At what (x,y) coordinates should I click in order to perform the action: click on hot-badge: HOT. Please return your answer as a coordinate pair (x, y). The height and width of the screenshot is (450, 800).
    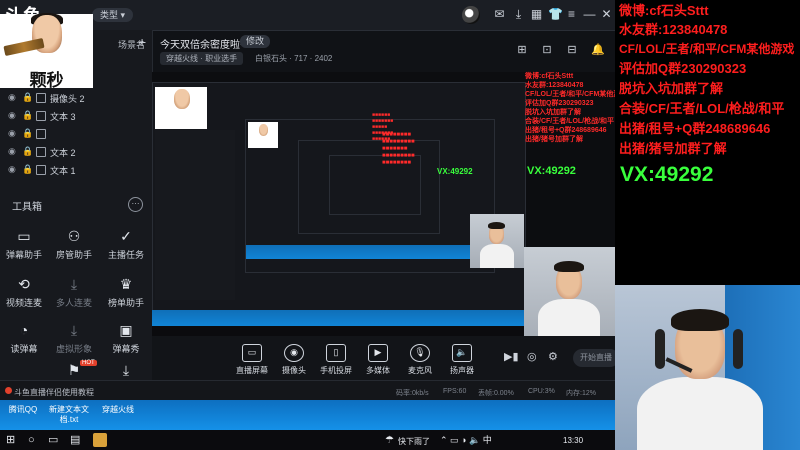
    Looking at the image, I should click on (88, 363).